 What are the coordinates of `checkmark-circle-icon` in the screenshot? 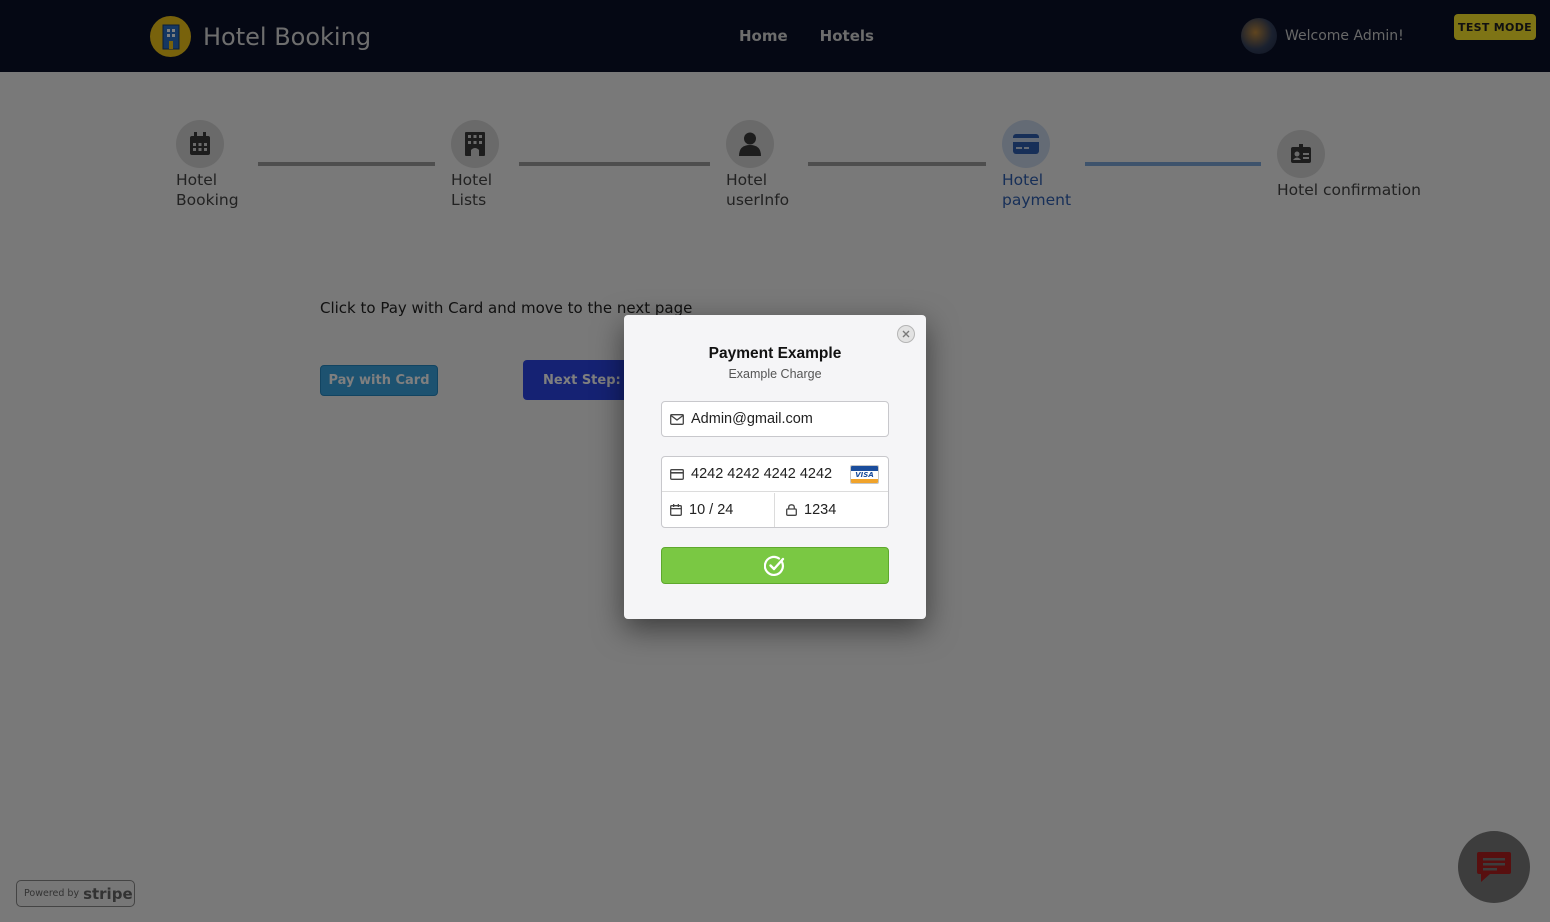 It's located at (774, 565).